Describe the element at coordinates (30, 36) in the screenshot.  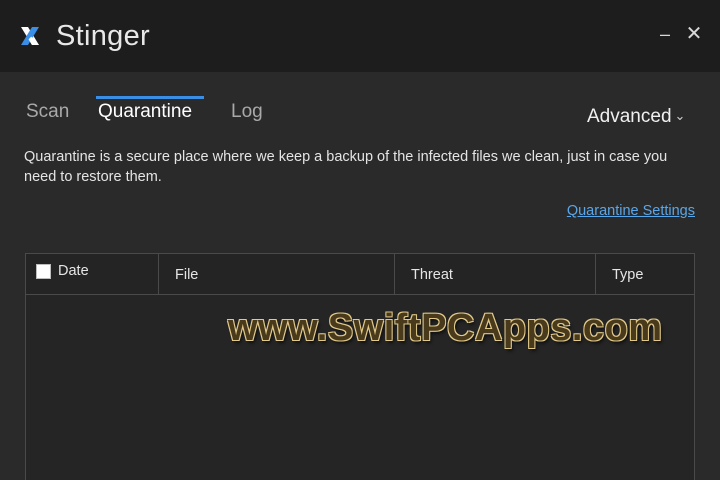
I see `mcafee-x-logo-icon` at that location.